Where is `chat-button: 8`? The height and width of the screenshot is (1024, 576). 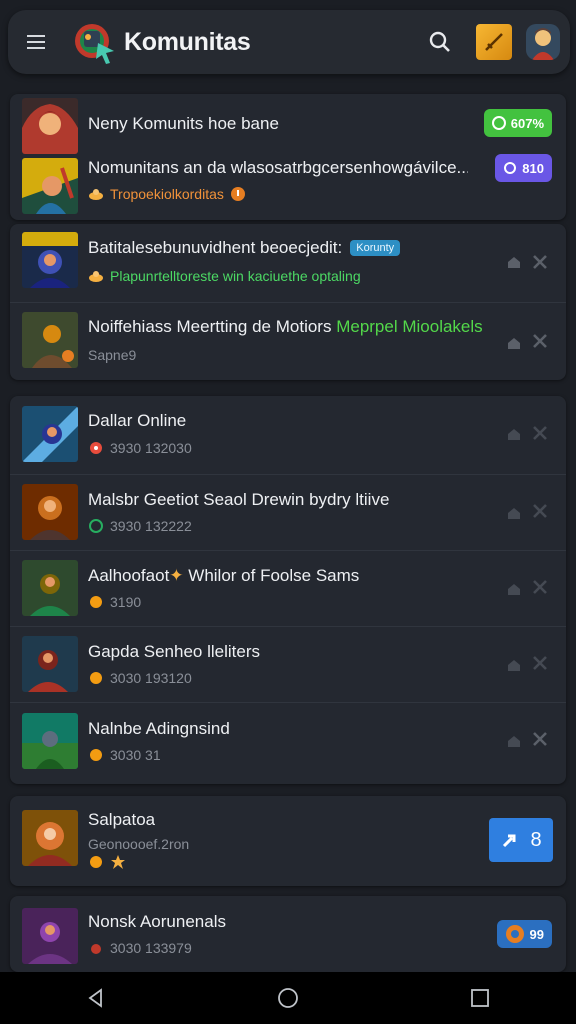
chat-button: 8 is located at coordinates (521, 840).